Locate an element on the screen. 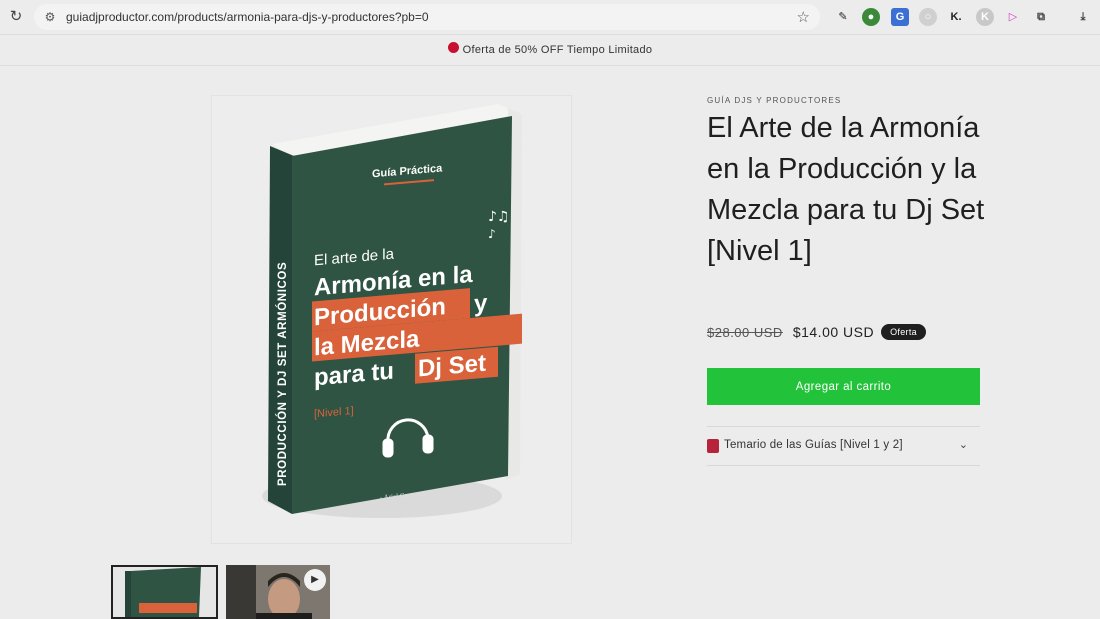 The height and width of the screenshot is (619, 1100). globe-extension-icon: ● is located at coordinates (871, 17).